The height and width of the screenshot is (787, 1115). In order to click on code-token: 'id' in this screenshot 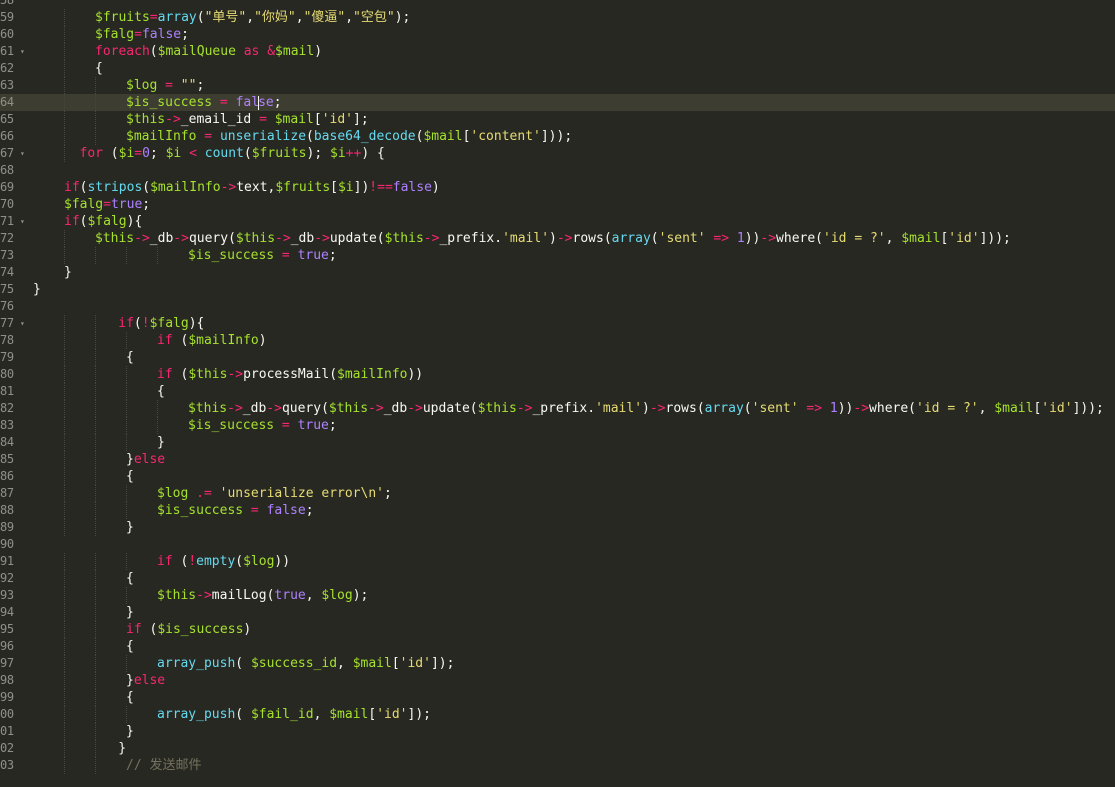, I will do `click(415, 663)`.